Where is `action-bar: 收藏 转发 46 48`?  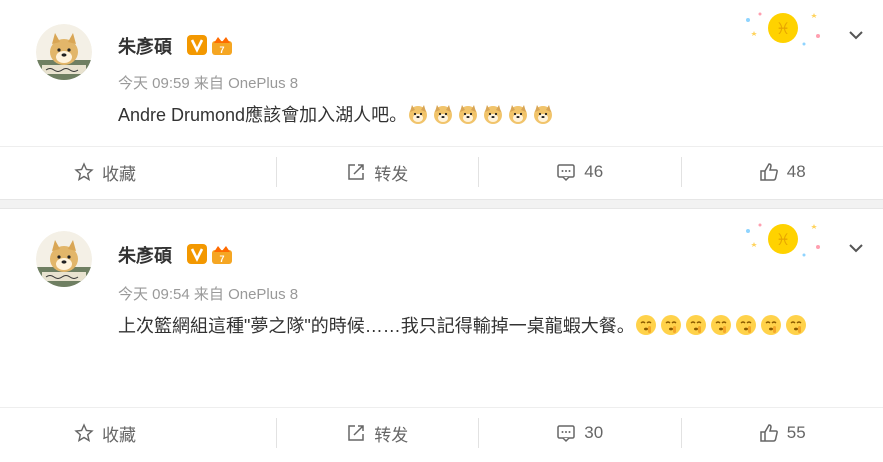 action-bar: 收藏 转发 46 48 is located at coordinates (441, 171).